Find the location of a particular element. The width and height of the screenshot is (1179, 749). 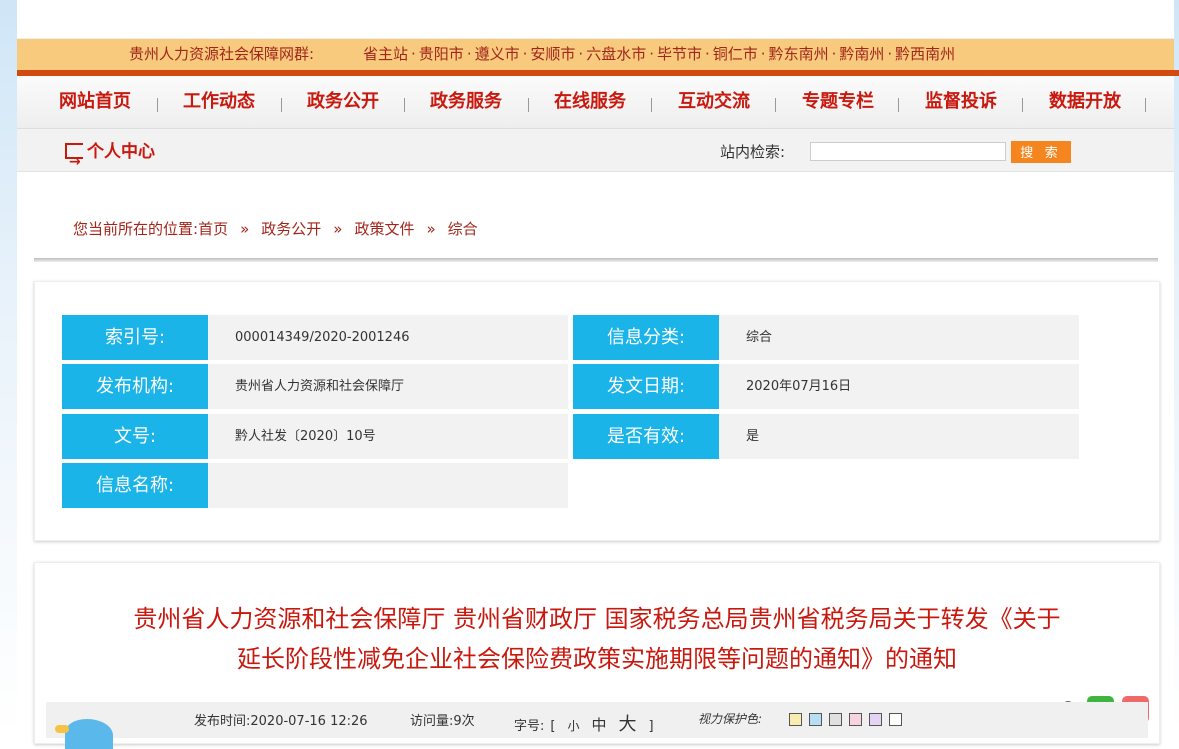

site-link: 铜仁市 is located at coordinates (735, 54).